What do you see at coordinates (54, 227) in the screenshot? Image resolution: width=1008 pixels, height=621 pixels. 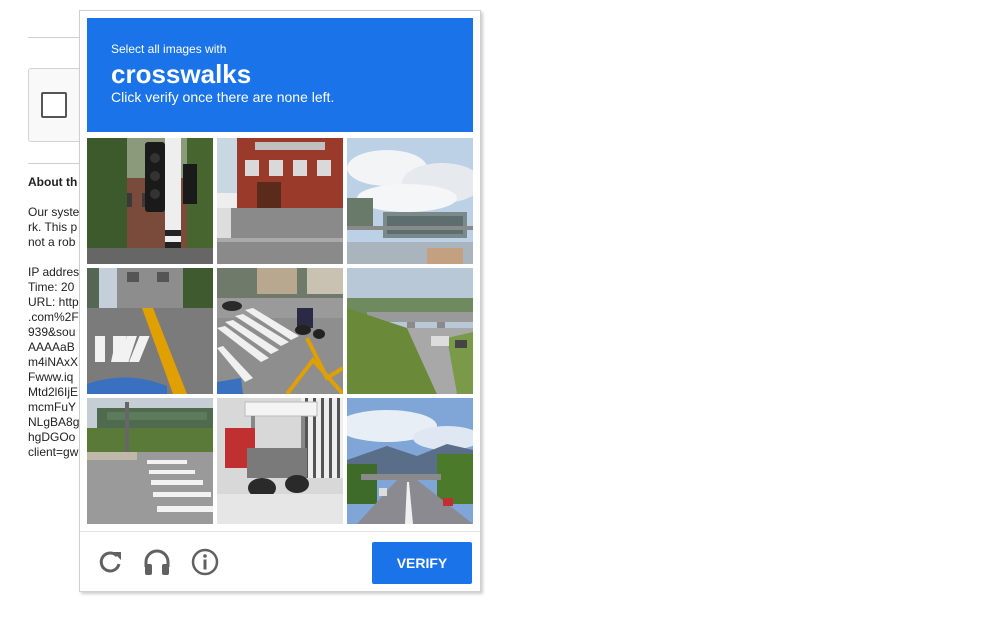 I see `about-paragraph: Our syste rk. This p not a rob` at bounding box center [54, 227].